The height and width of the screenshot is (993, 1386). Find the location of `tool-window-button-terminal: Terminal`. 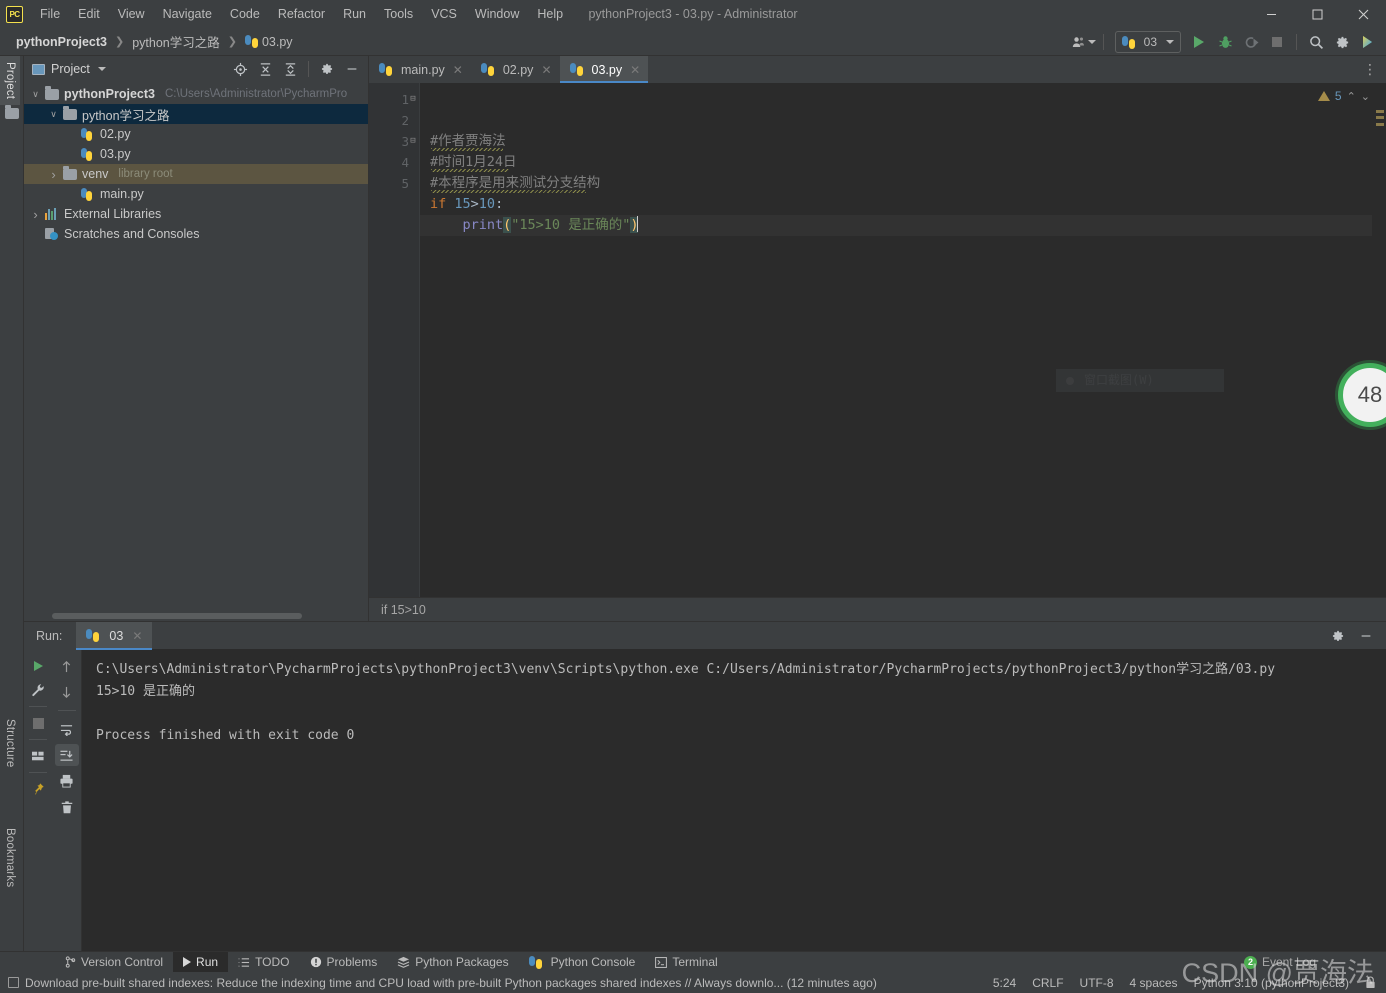

tool-window-button-terminal: Terminal is located at coordinates (686, 962).